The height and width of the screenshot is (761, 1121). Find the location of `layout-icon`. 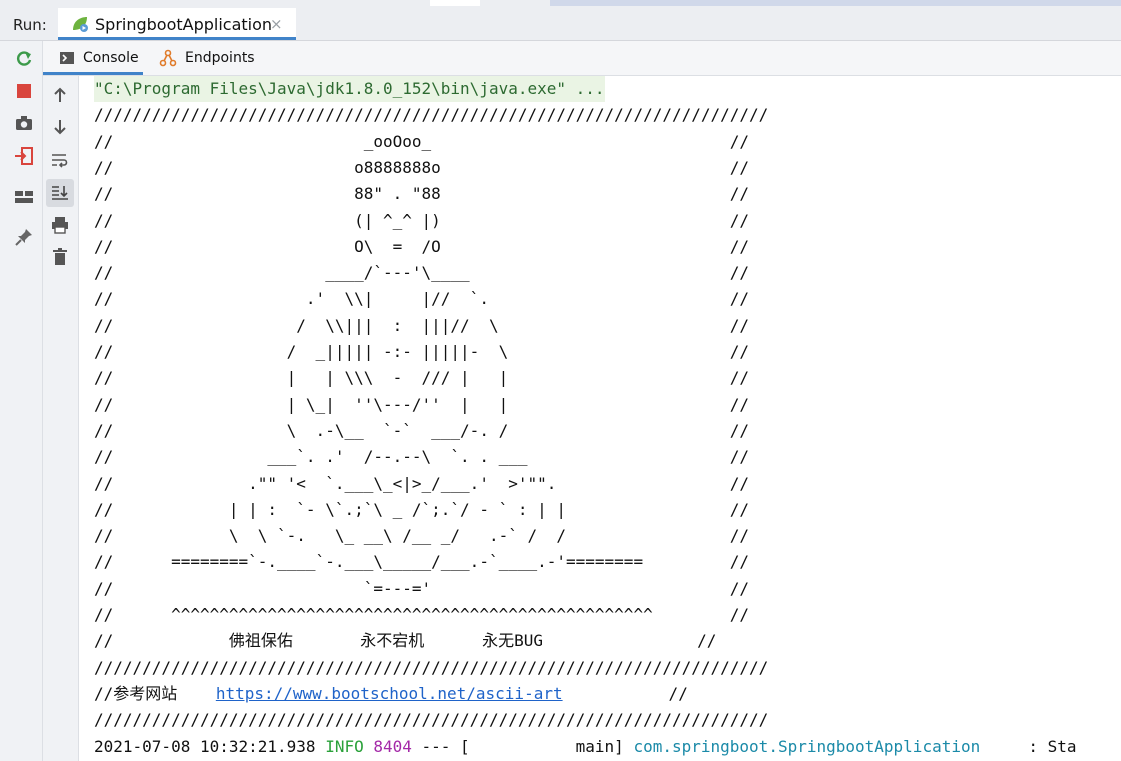

layout-icon is located at coordinates (24, 197).